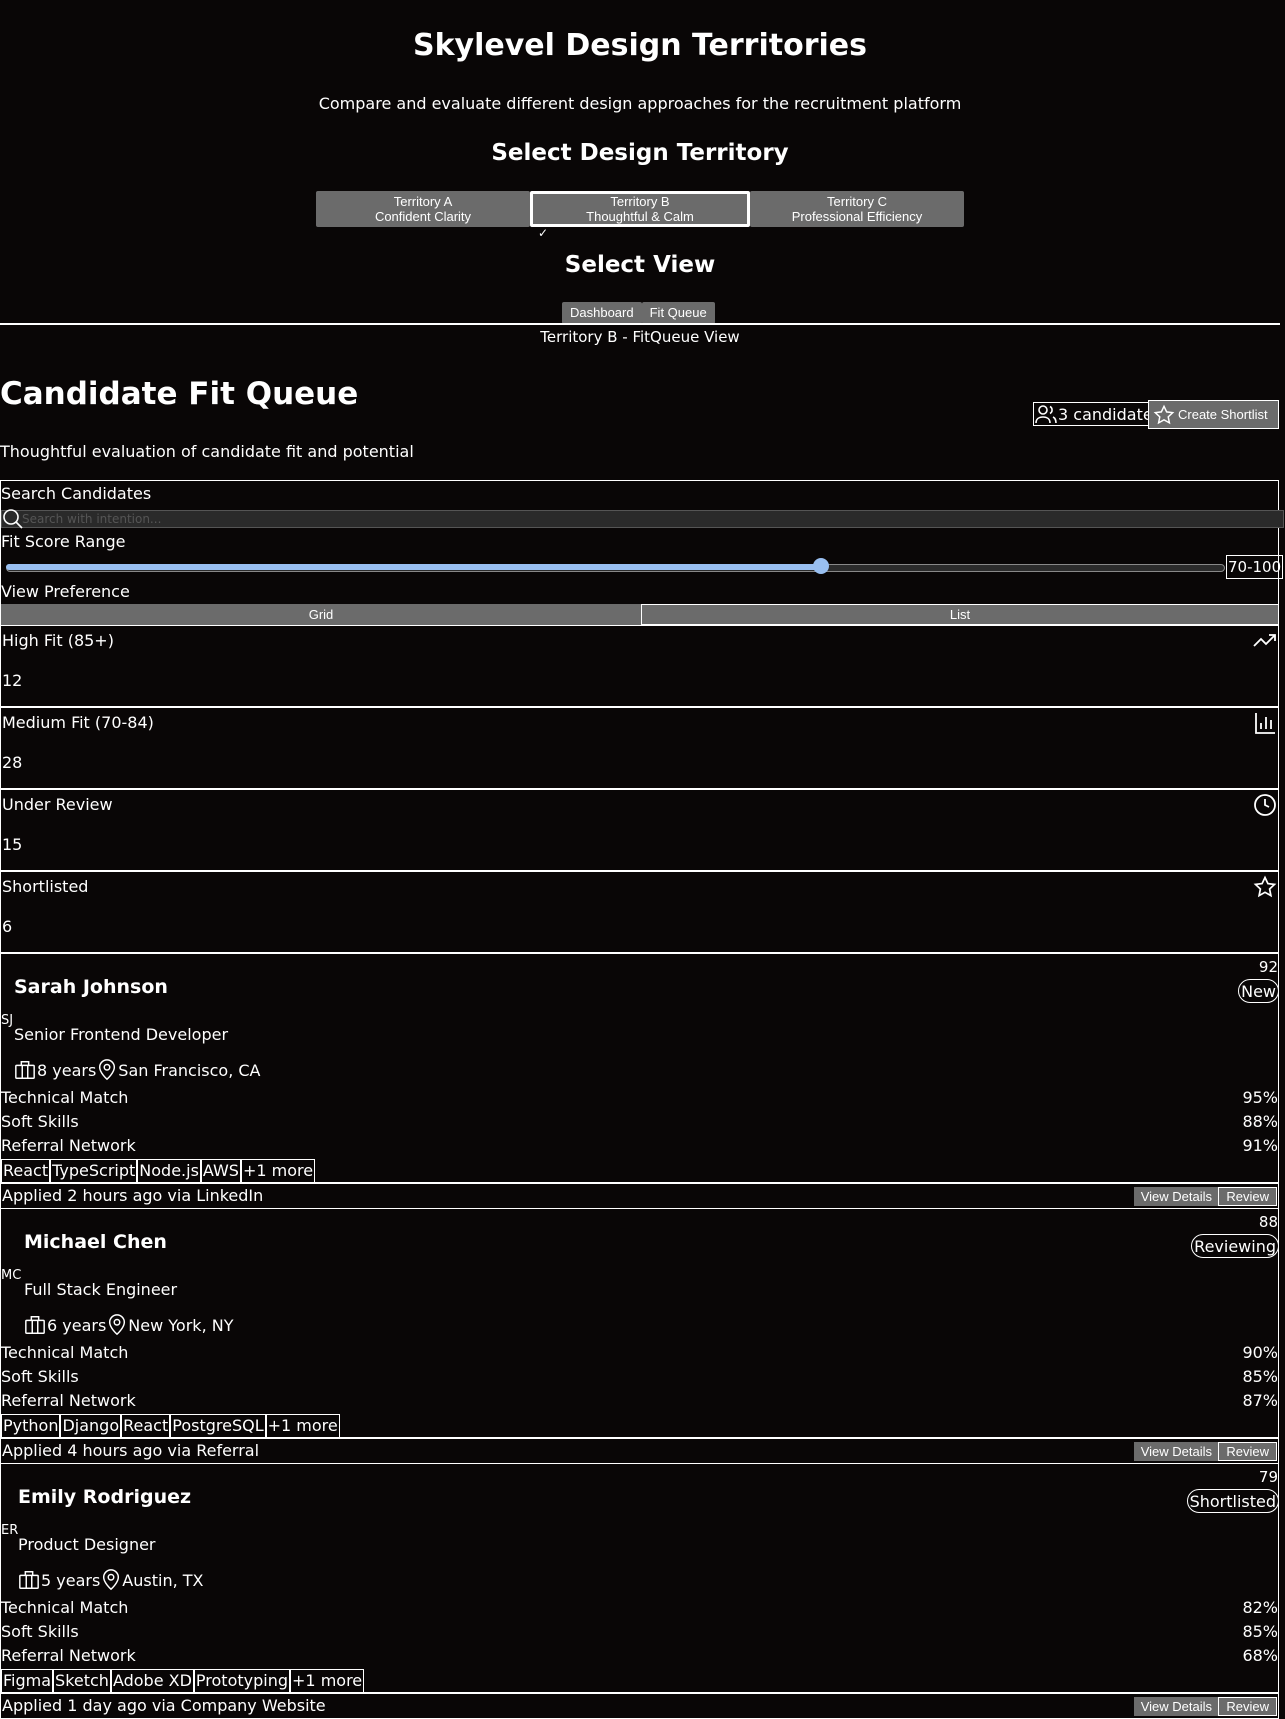  What do you see at coordinates (67, 1070) in the screenshot?
I see `experience-years: 8 years` at bounding box center [67, 1070].